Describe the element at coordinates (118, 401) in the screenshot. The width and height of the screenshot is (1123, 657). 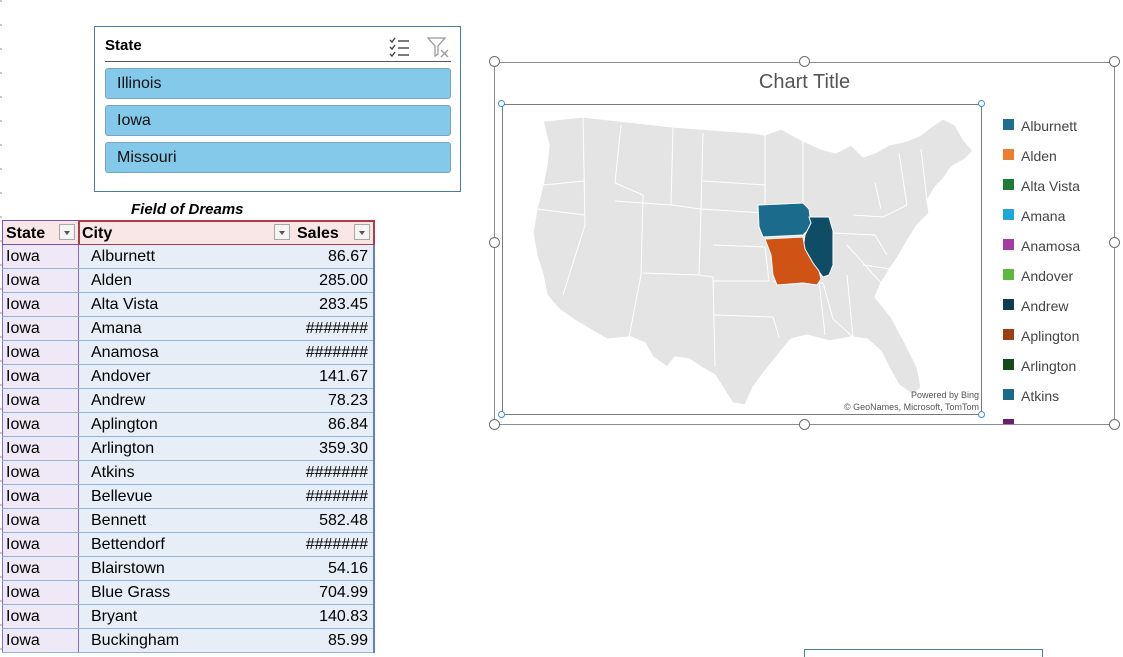
I see `cell-city: Andrew` at that location.